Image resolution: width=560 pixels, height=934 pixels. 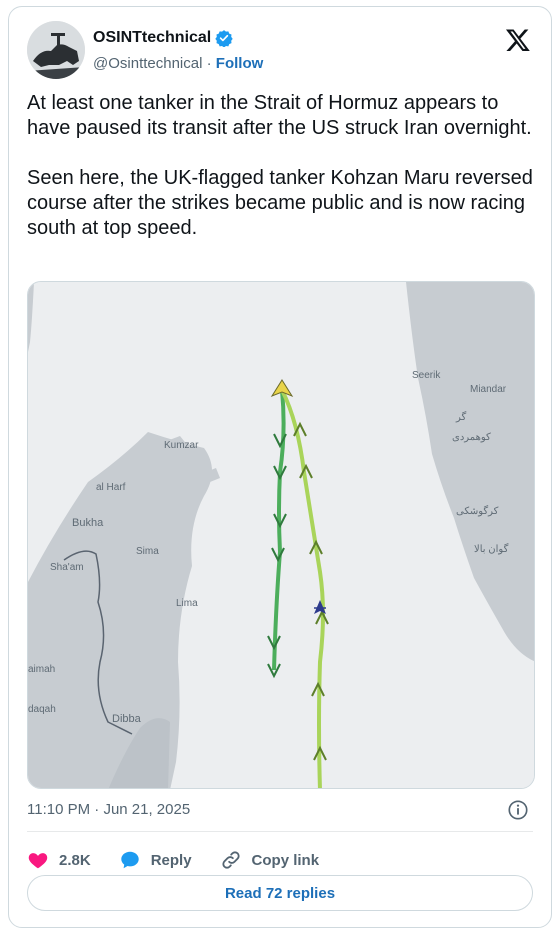 I want to click on follow-link: Follow, so click(x=240, y=63).